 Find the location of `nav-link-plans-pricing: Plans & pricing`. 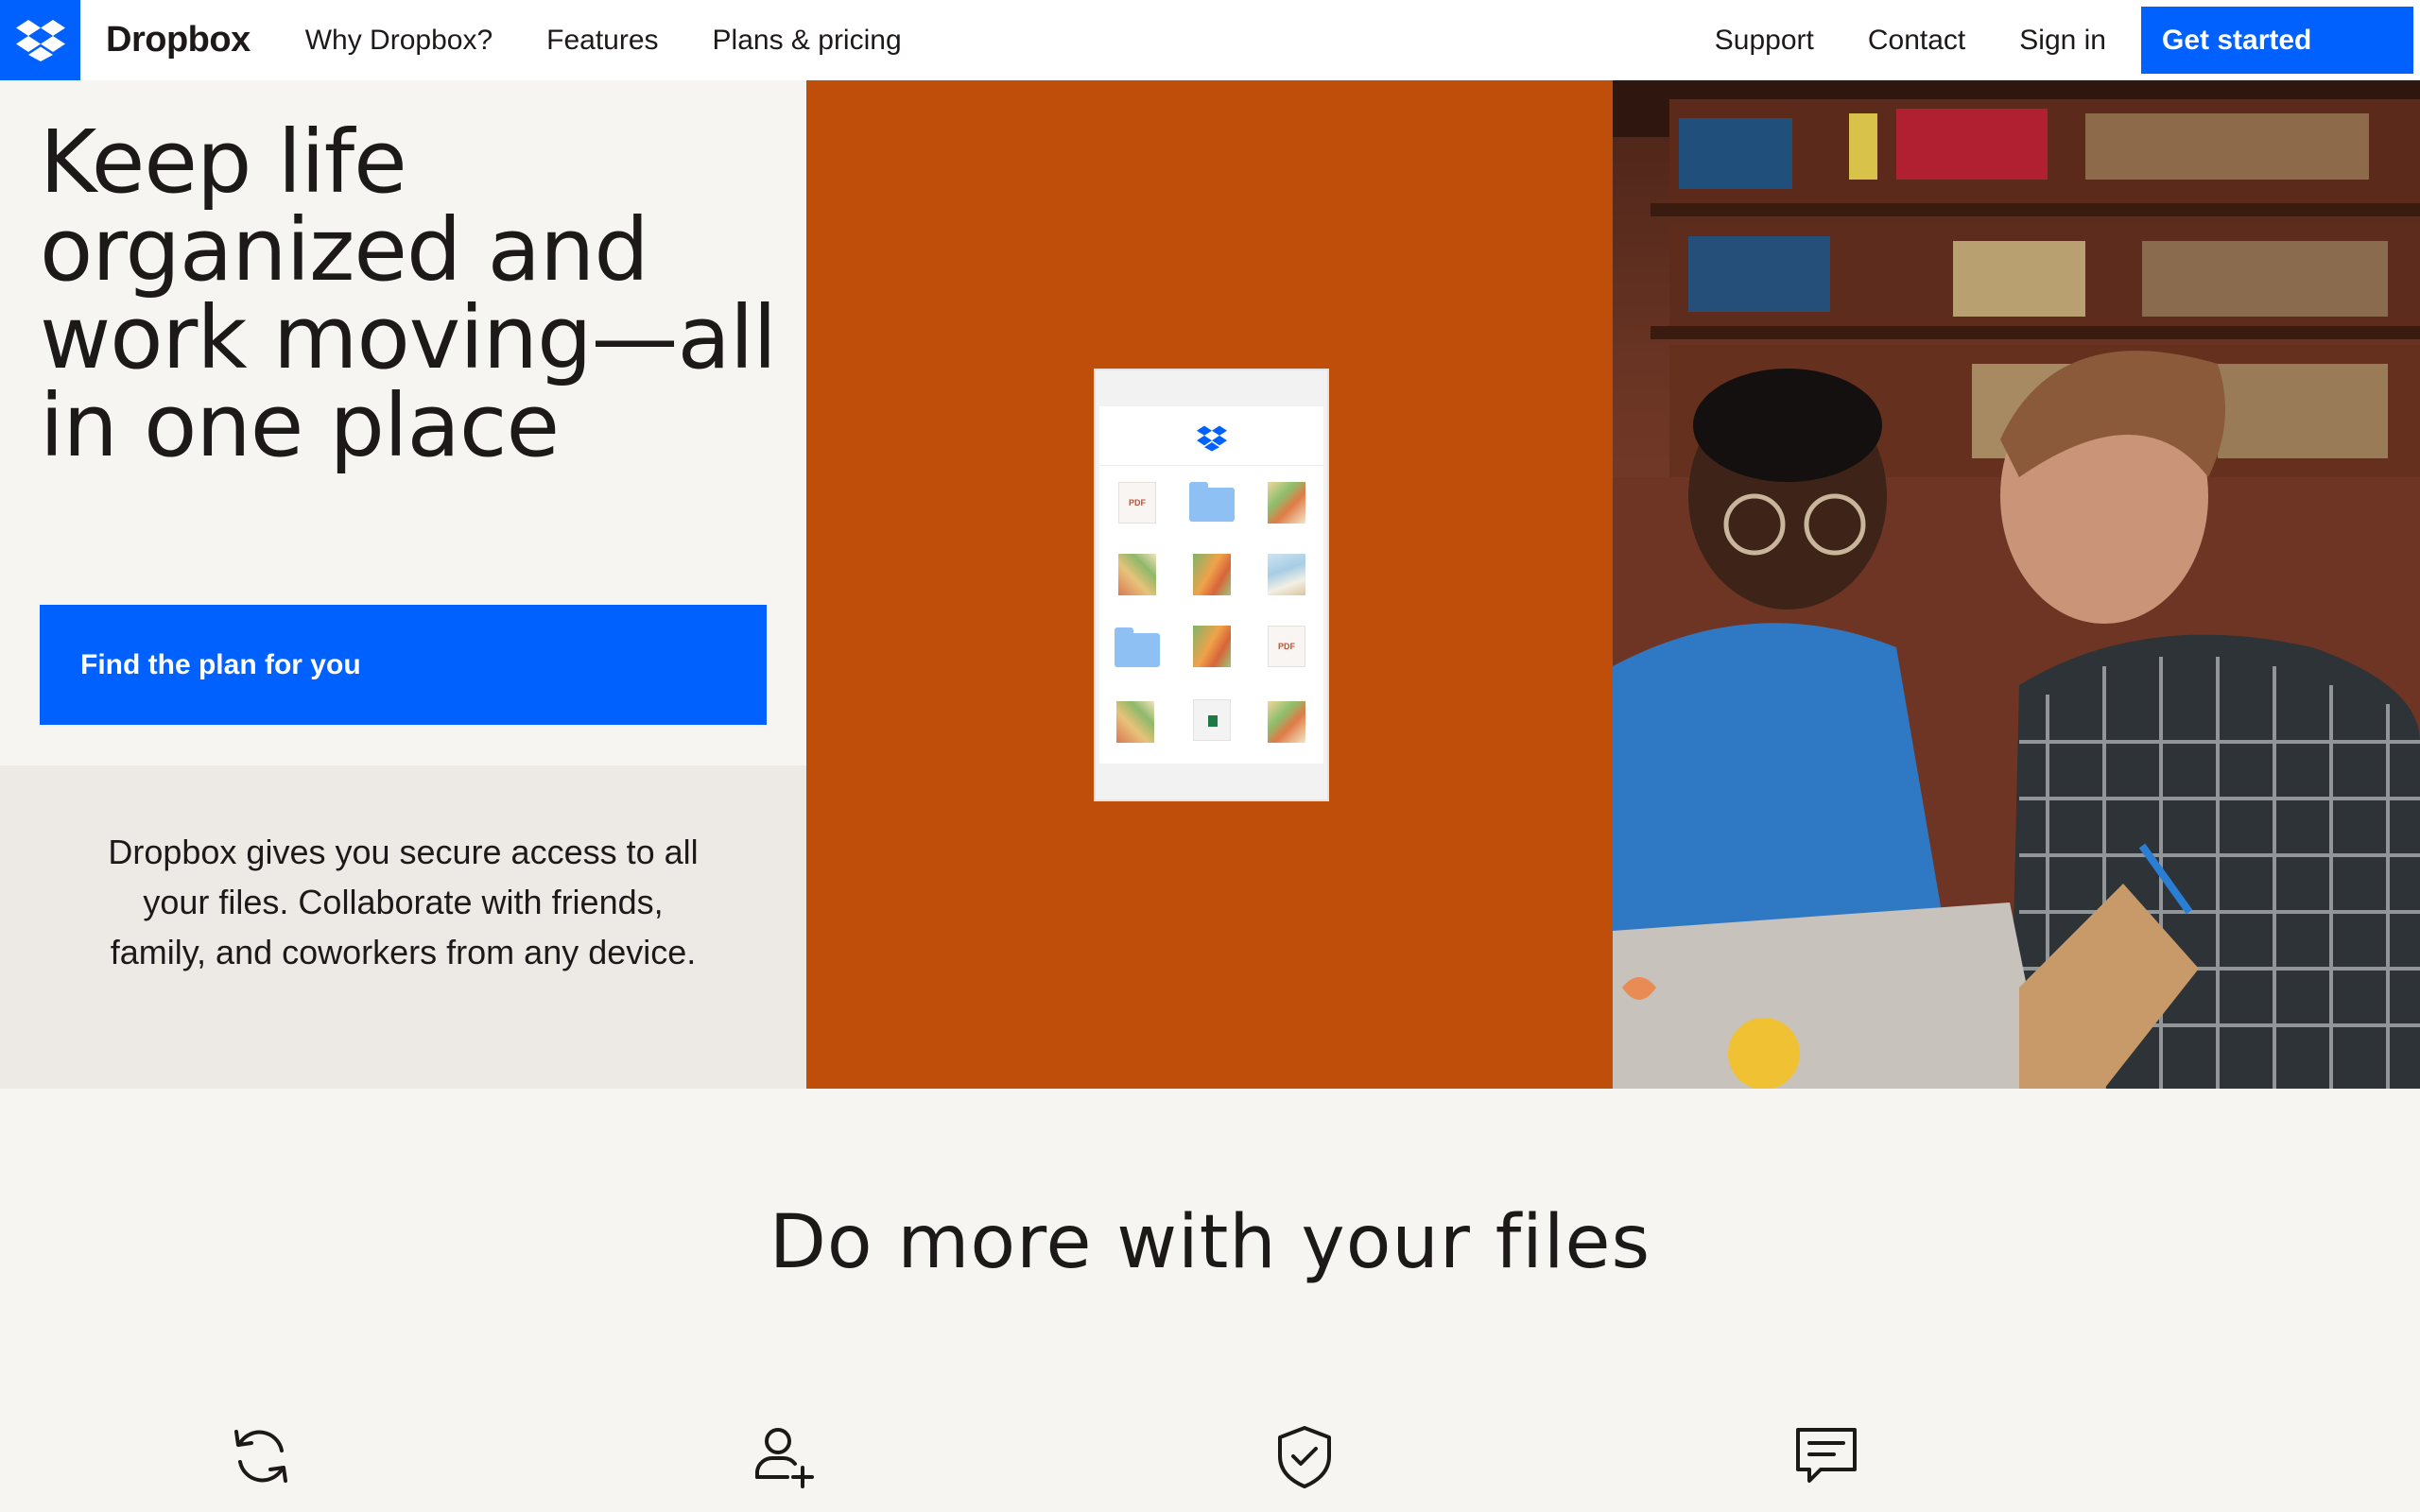

nav-link-plans-pricing: Plans & pricing is located at coordinates (807, 41).